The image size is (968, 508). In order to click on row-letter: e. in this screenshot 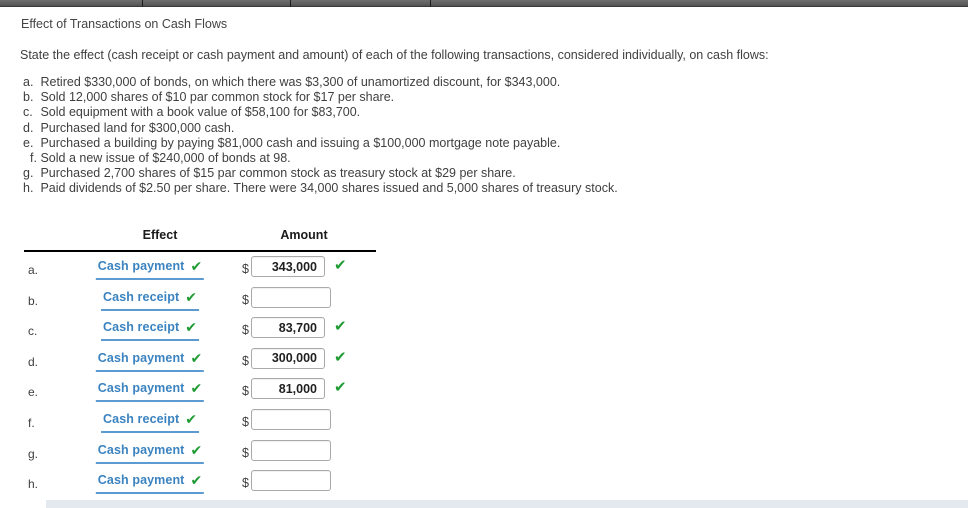, I will do `click(33, 392)`.